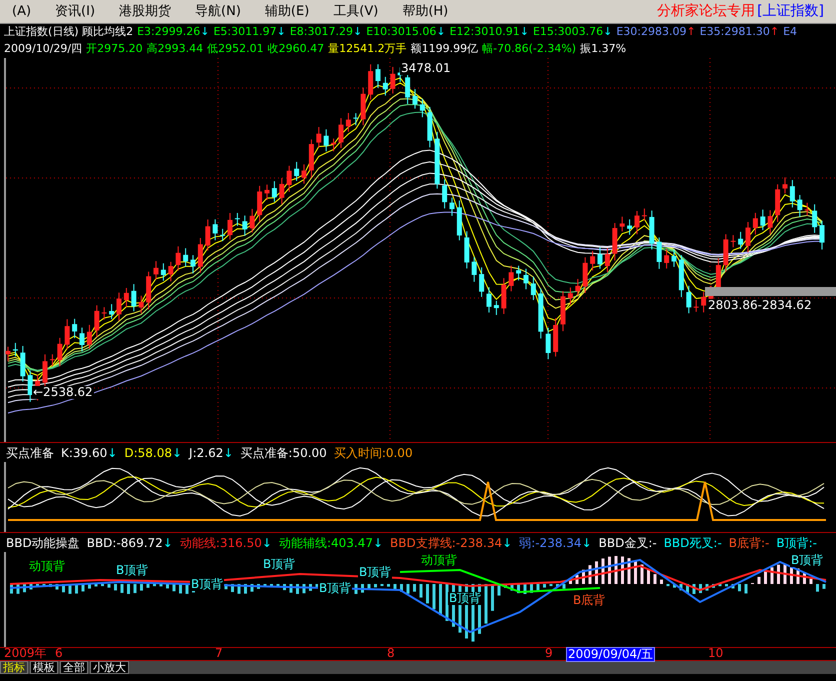 The image size is (836, 681). Describe the element at coordinates (651, 32) in the screenshot. I see `average-value: E30:2983.09` at that location.